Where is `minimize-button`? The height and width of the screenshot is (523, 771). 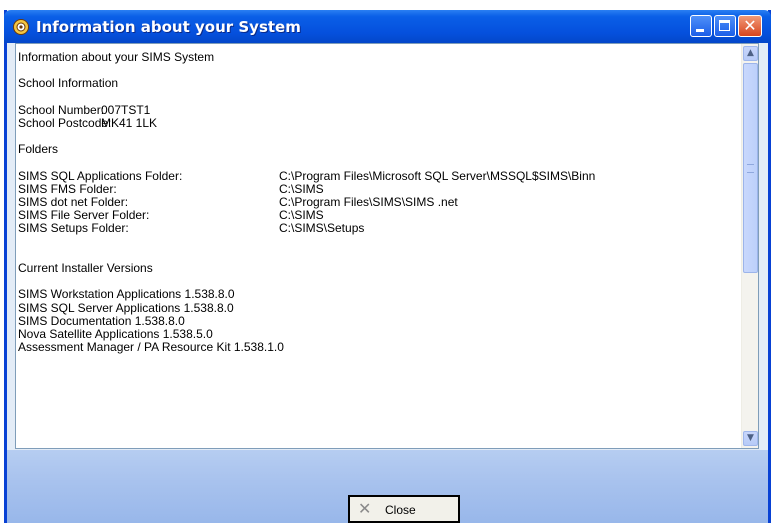
minimize-button is located at coordinates (701, 26).